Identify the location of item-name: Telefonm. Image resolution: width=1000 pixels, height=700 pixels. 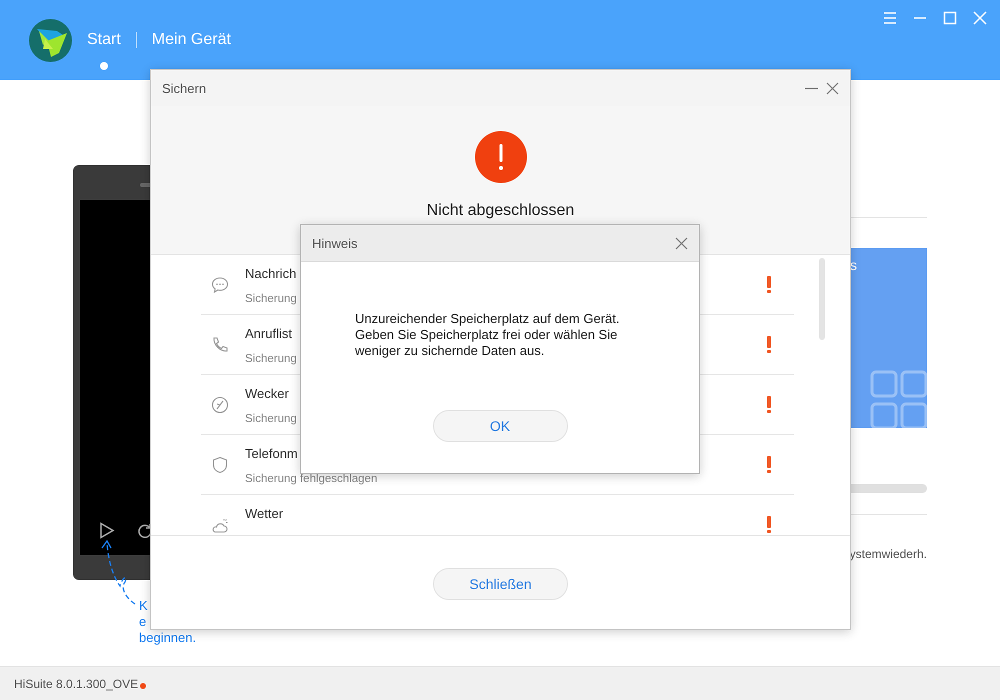
(271, 453).